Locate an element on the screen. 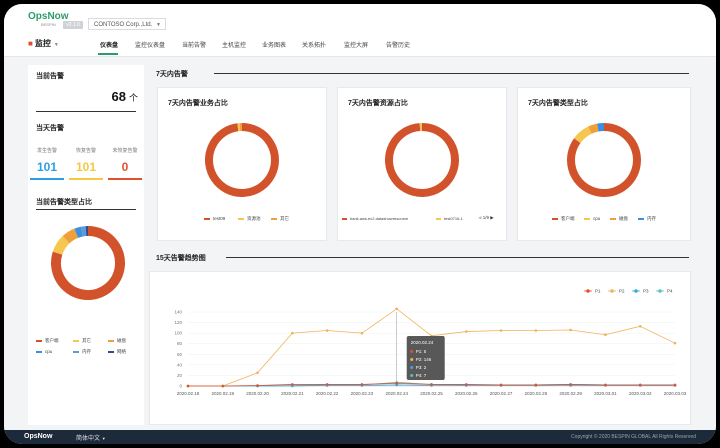 The width and height of the screenshot is (720, 448). legend-label: P4 is located at coordinates (670, 291).